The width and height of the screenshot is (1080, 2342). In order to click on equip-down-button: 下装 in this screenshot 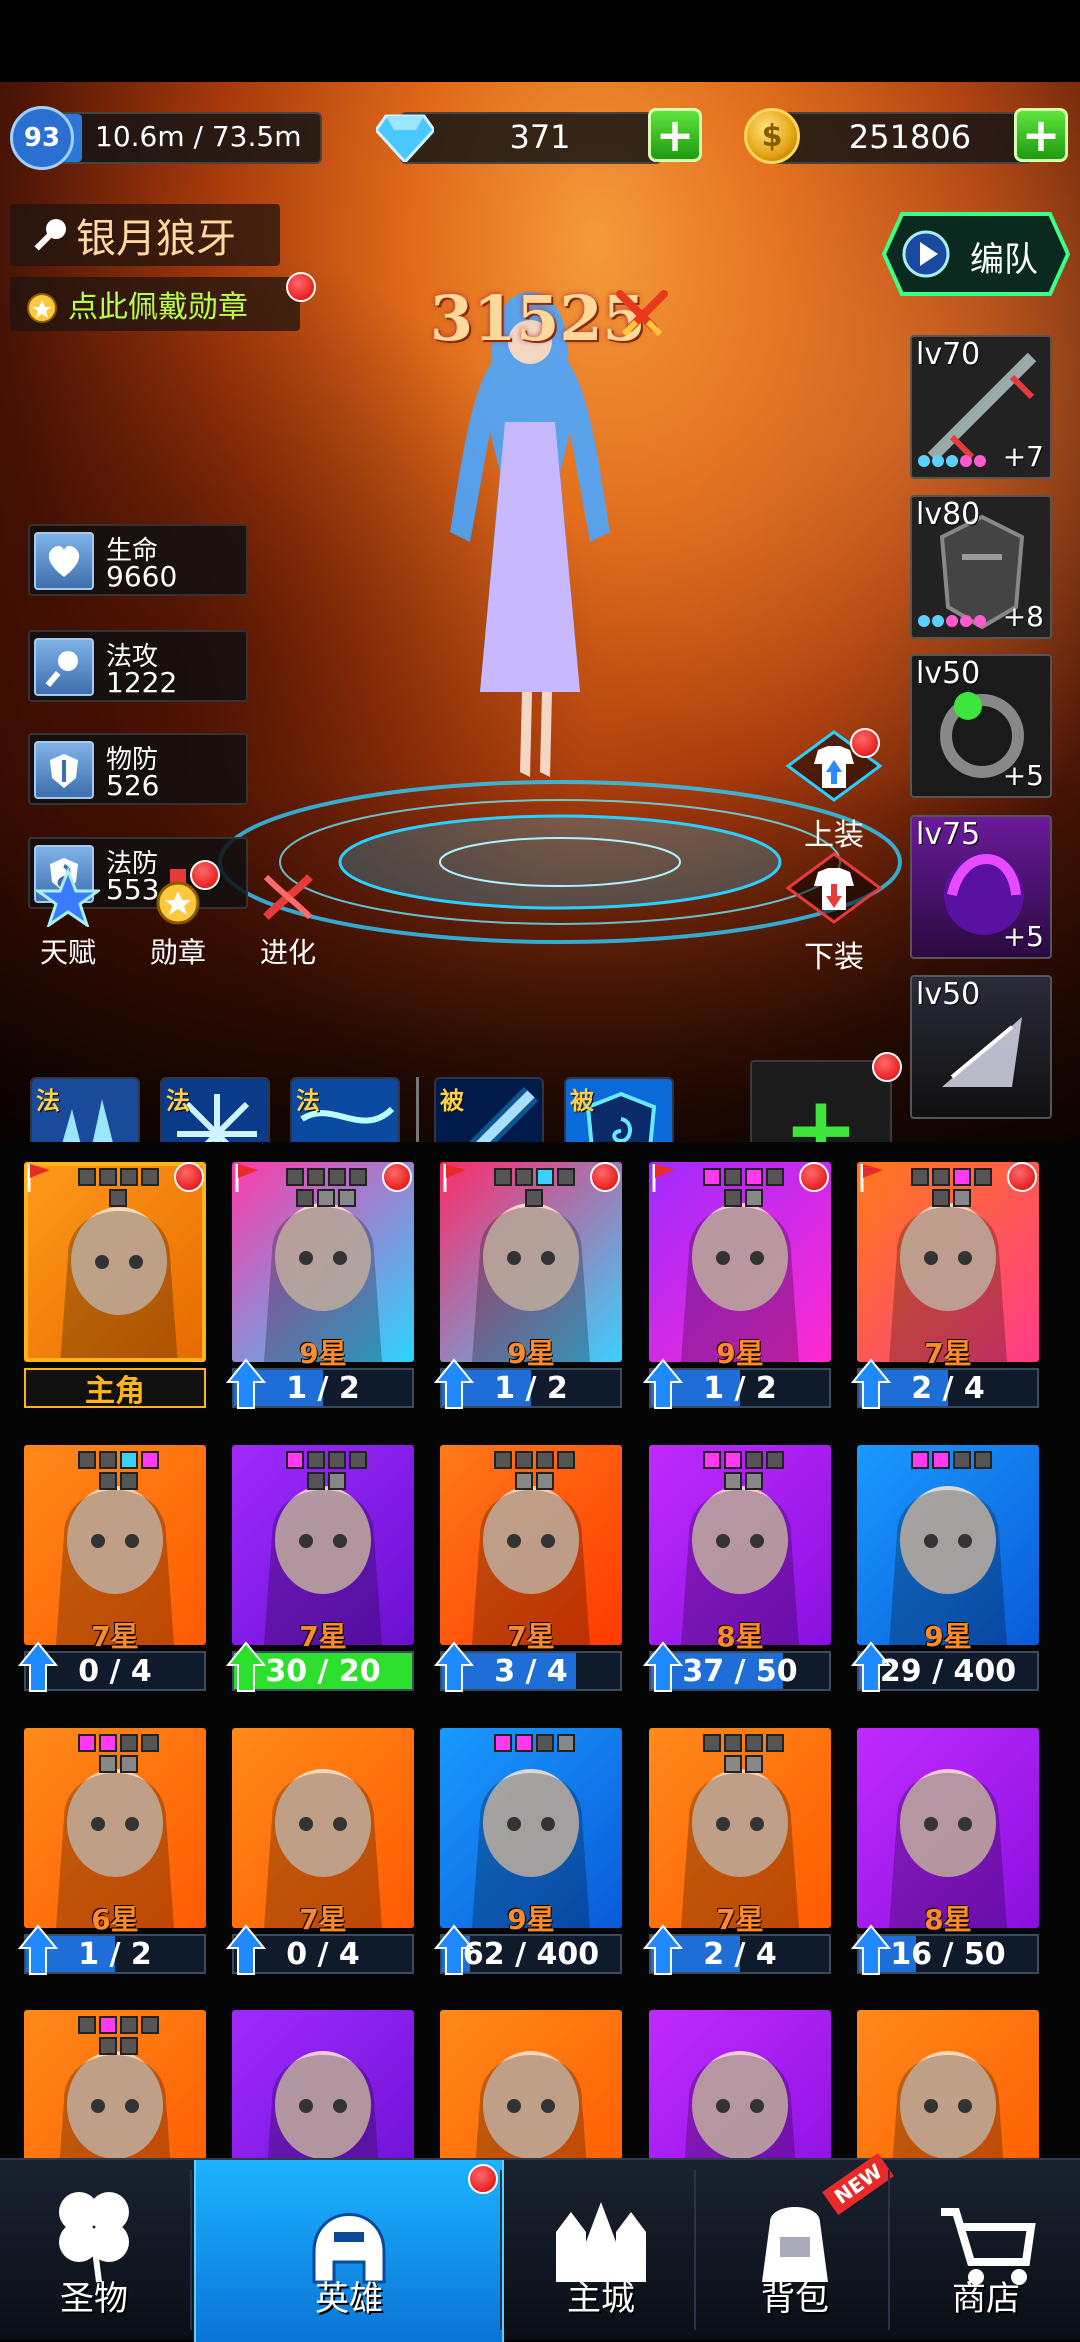, I will do `click(834, 913)`.